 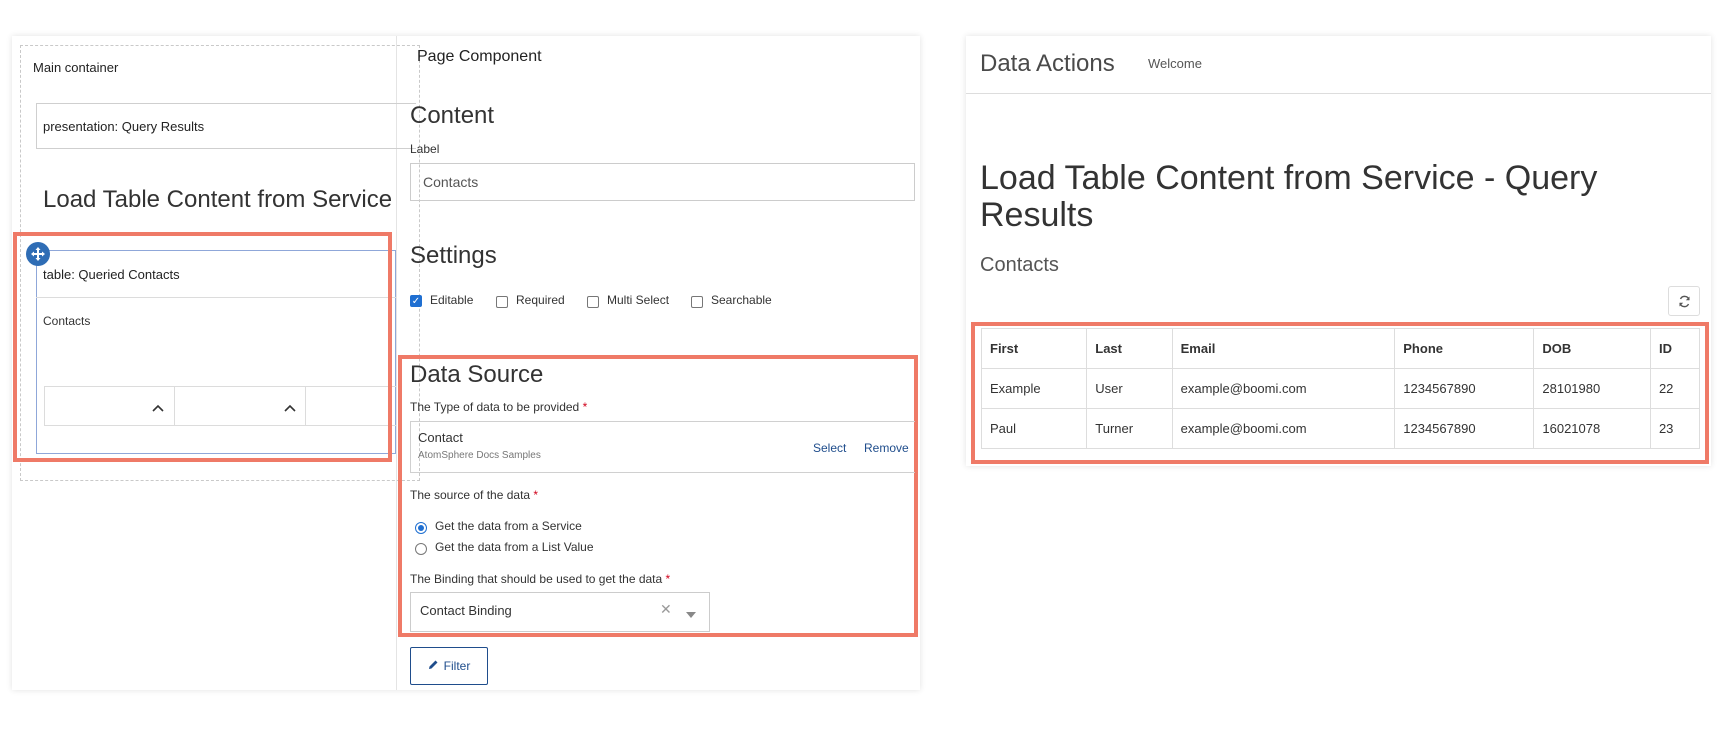 I want to click on presentation-label: presentation: Query Results, so click(x=124, y=126).